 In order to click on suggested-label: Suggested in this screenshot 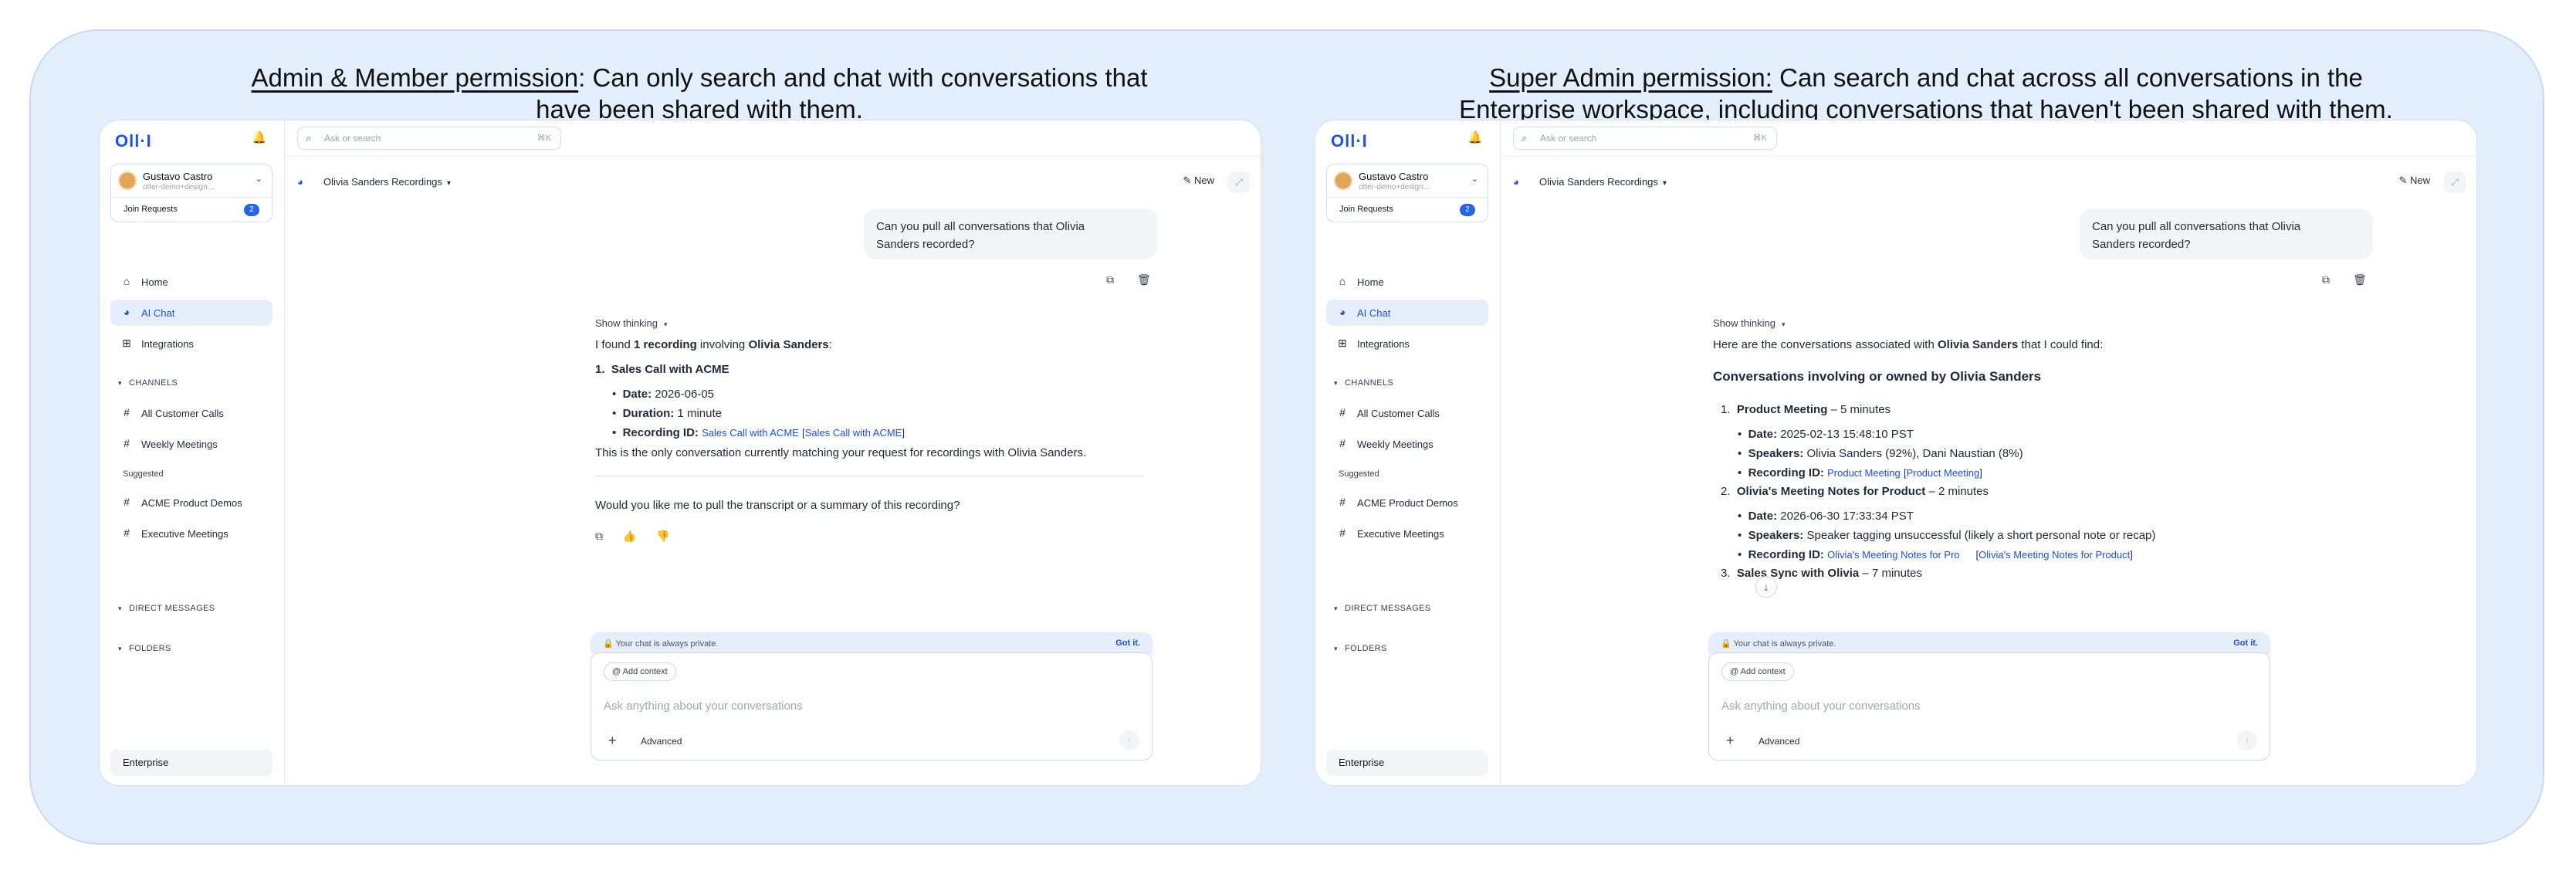, I will do `click(144, 474)`.